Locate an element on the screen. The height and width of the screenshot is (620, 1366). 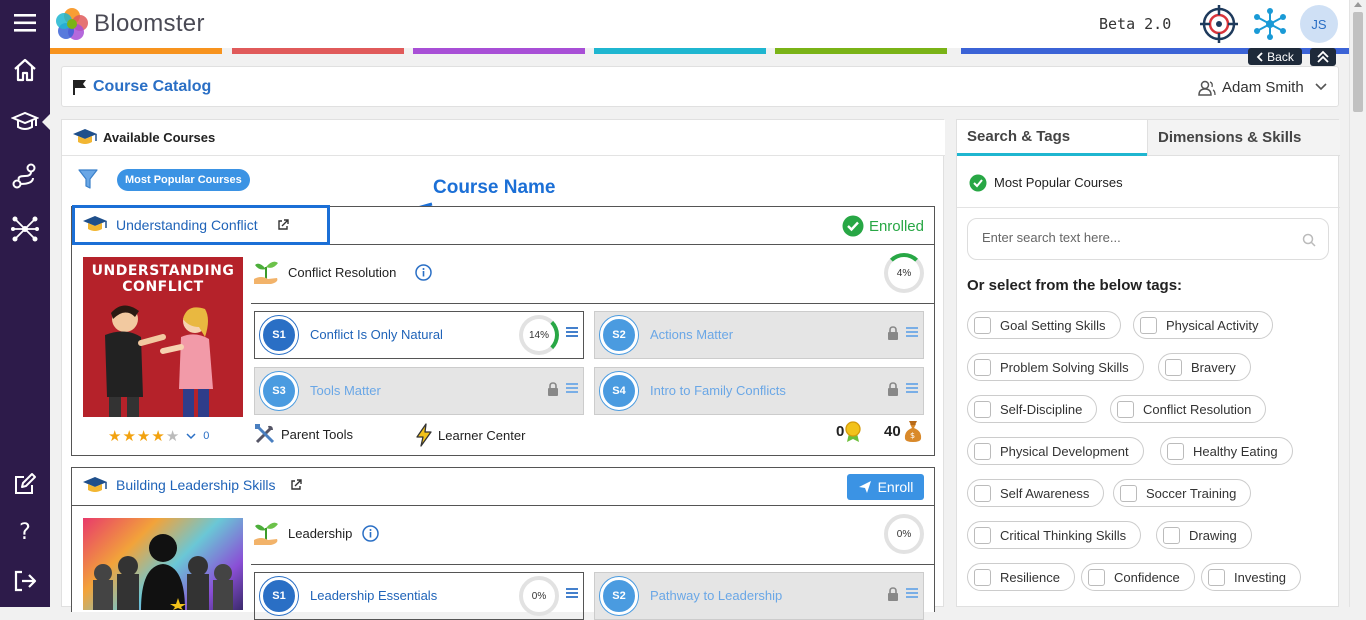
tag-chip: Bravery is located at coordinates (1204, 367).